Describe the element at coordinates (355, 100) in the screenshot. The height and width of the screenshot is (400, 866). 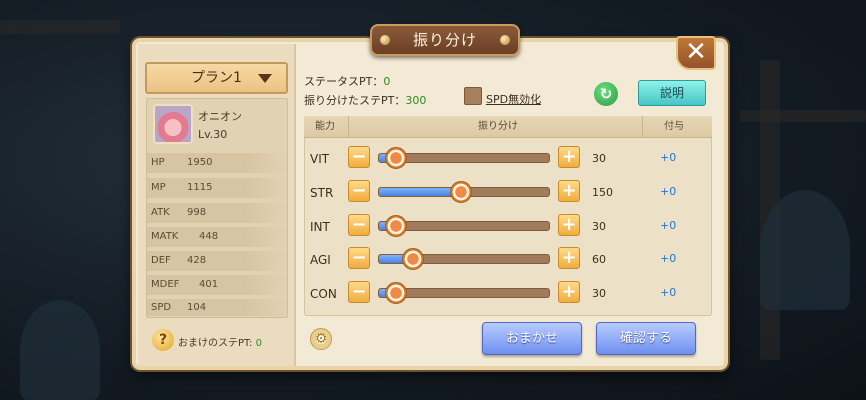
I see `allocated-points-label: 振り分けたステPT：` at that location.